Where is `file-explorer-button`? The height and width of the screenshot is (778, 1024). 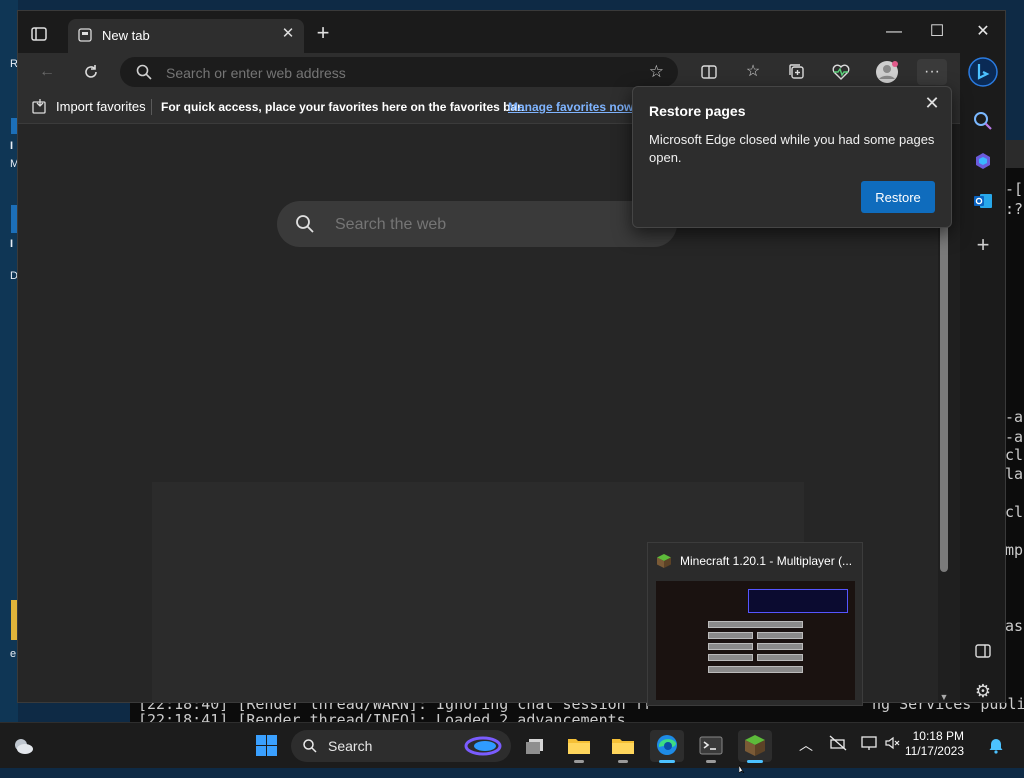
file-explorer-button is located at coordinates (579, 746).